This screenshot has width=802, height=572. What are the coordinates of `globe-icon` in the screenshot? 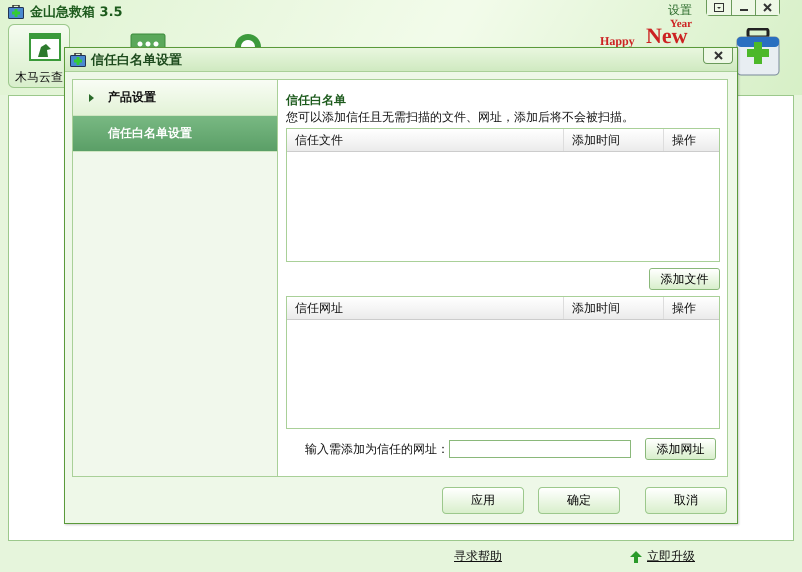 It's located at (248, 40).